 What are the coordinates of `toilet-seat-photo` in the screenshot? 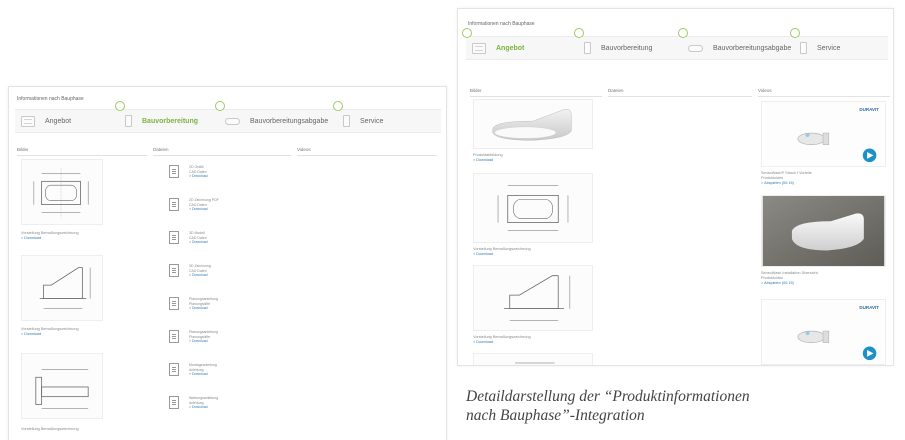 It's located at (532, 125).